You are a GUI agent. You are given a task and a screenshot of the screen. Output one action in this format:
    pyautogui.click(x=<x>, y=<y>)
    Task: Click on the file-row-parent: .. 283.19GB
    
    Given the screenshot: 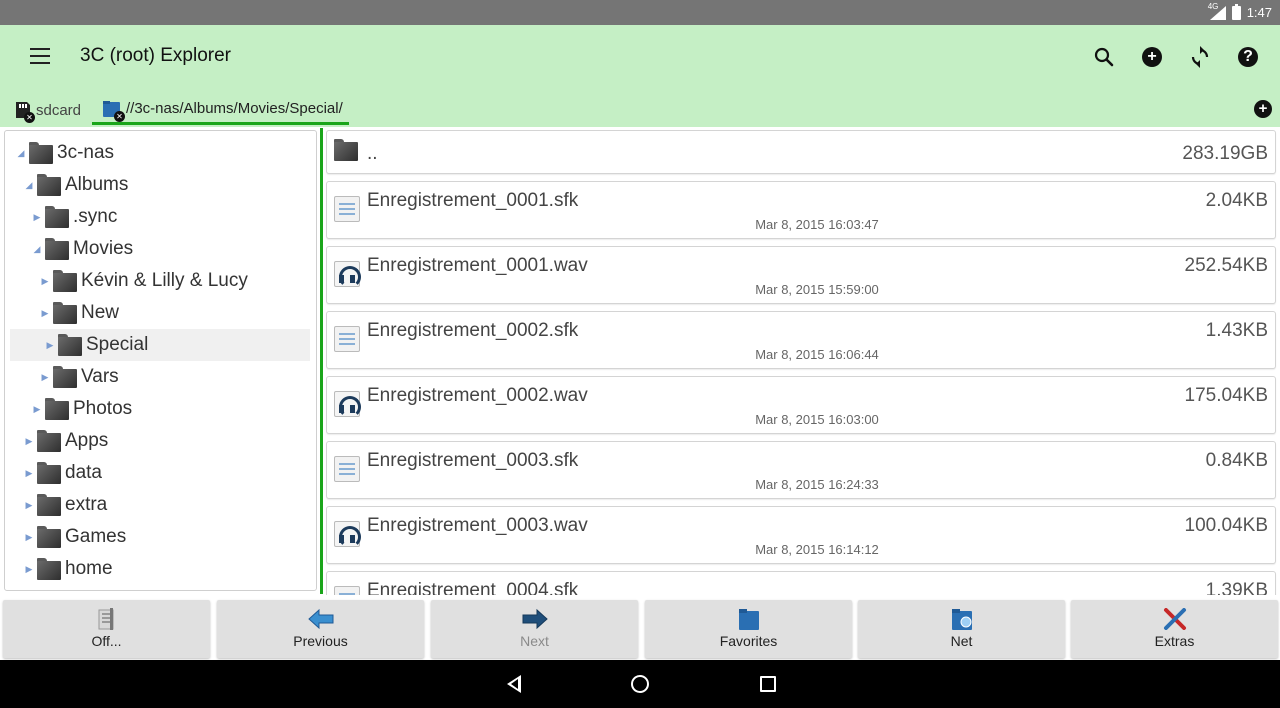 What is the action you would take?
    pyautogui.click(x=801, y=152)
    